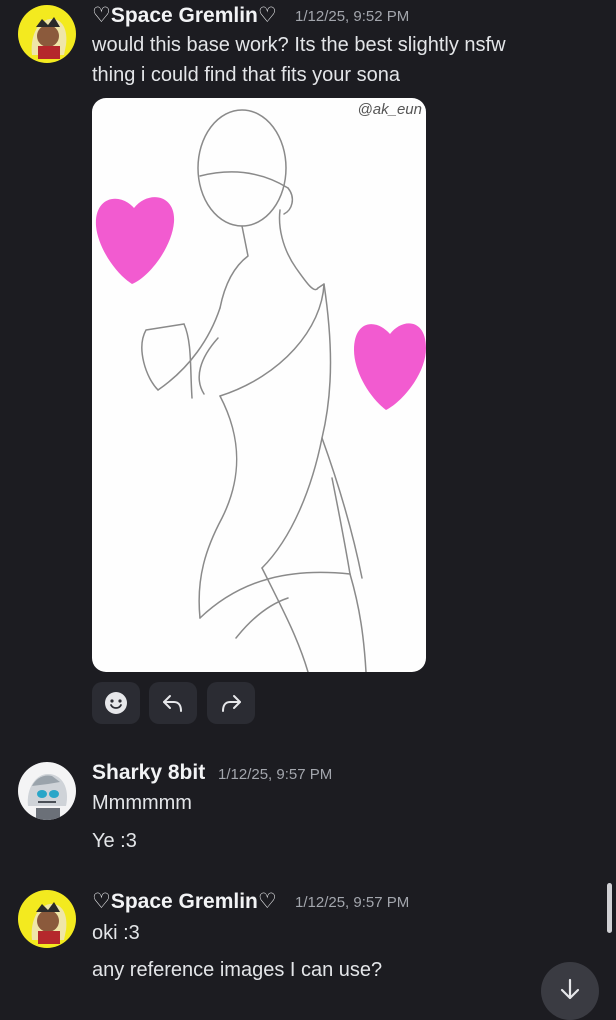  I want to click on message-text: any reference images I can use?, so click(237, 970).